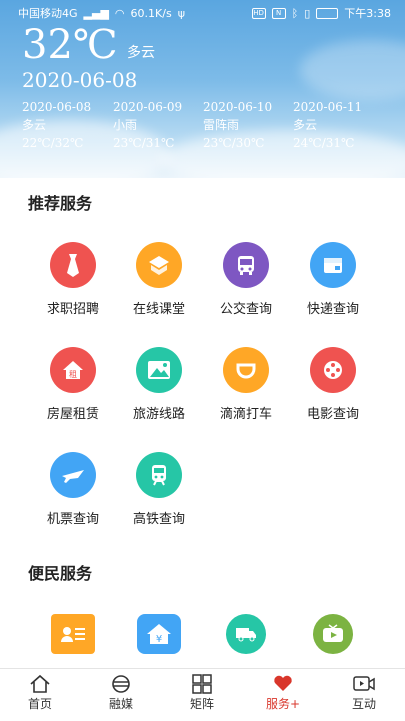  I want to click on bottom-tab-bar: 首页 融媒 矩阵 服务+ 互动, so click(202, 694).